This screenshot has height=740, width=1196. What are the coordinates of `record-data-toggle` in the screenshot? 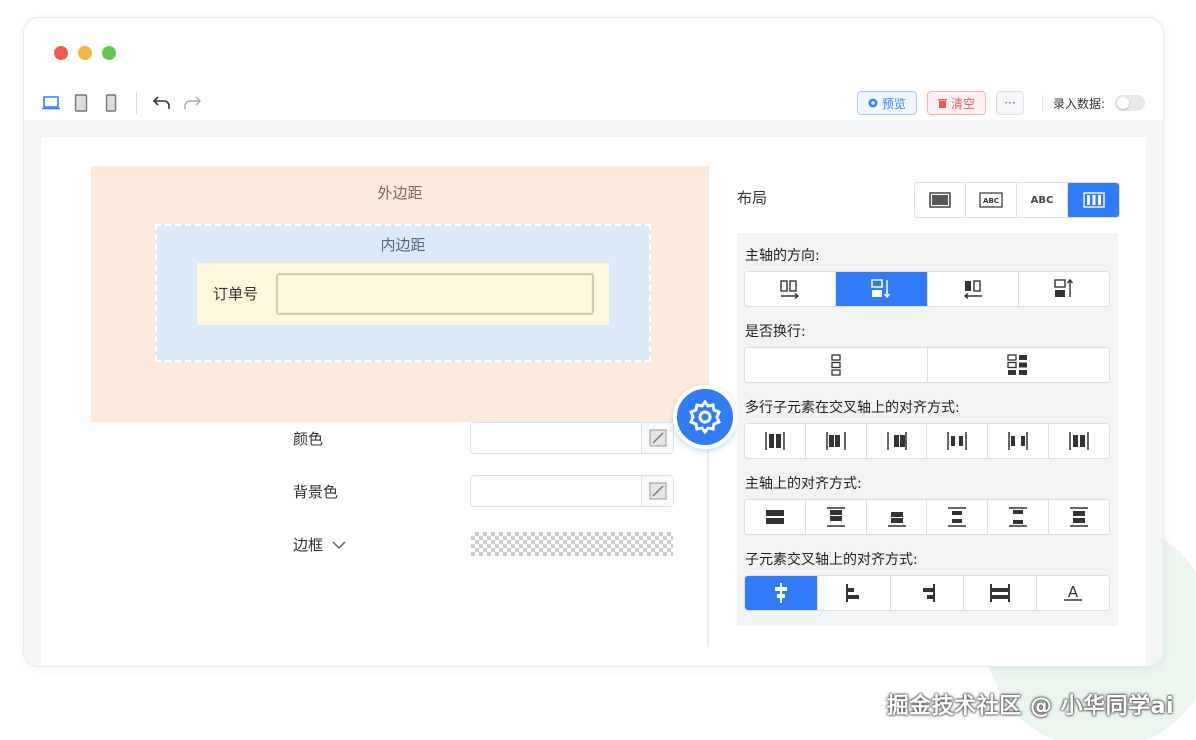 It's located at (1130, 103).